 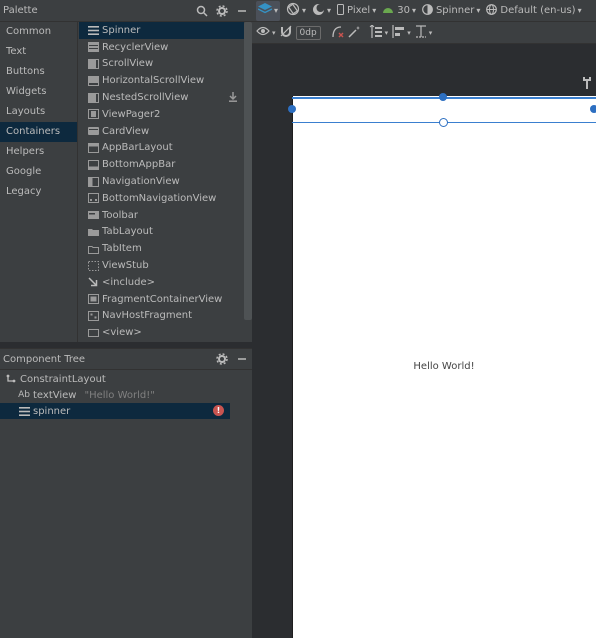 What do you see at coordinates (38, 152) in the screenshot?
I see `category-helpers: Helpers` at bounding box center [38, 152].